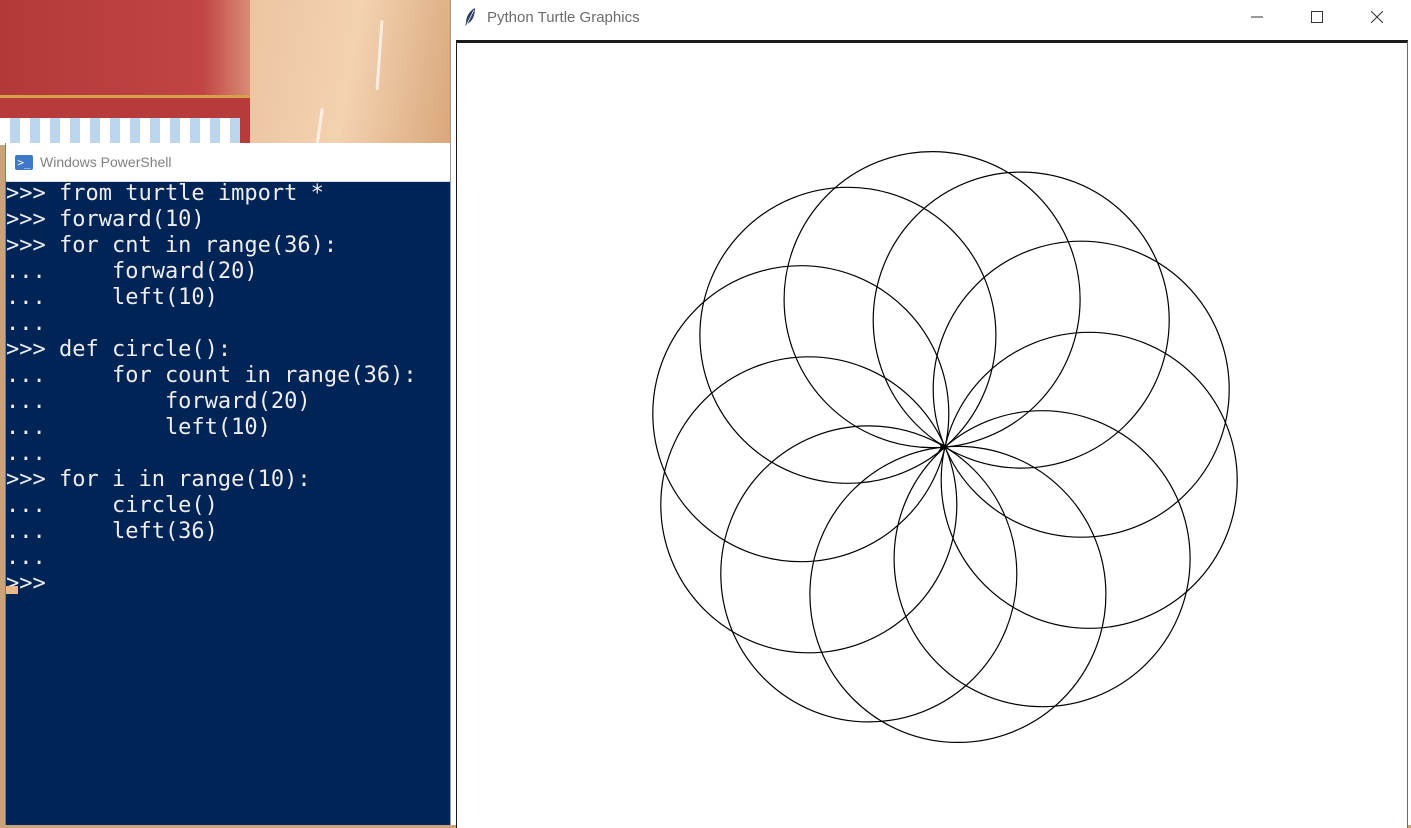 The width and height of the screenshot is (1411, 828). Describe the element at coordinates (12, 590) in the screenshot. I see `console-cursor` at that location.